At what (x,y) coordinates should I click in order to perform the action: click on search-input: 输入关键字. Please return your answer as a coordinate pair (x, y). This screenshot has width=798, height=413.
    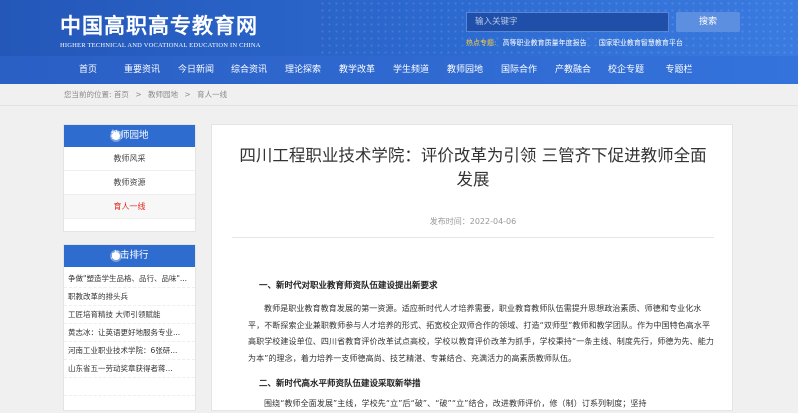
    Looking at the image, I should click on (567, 22).